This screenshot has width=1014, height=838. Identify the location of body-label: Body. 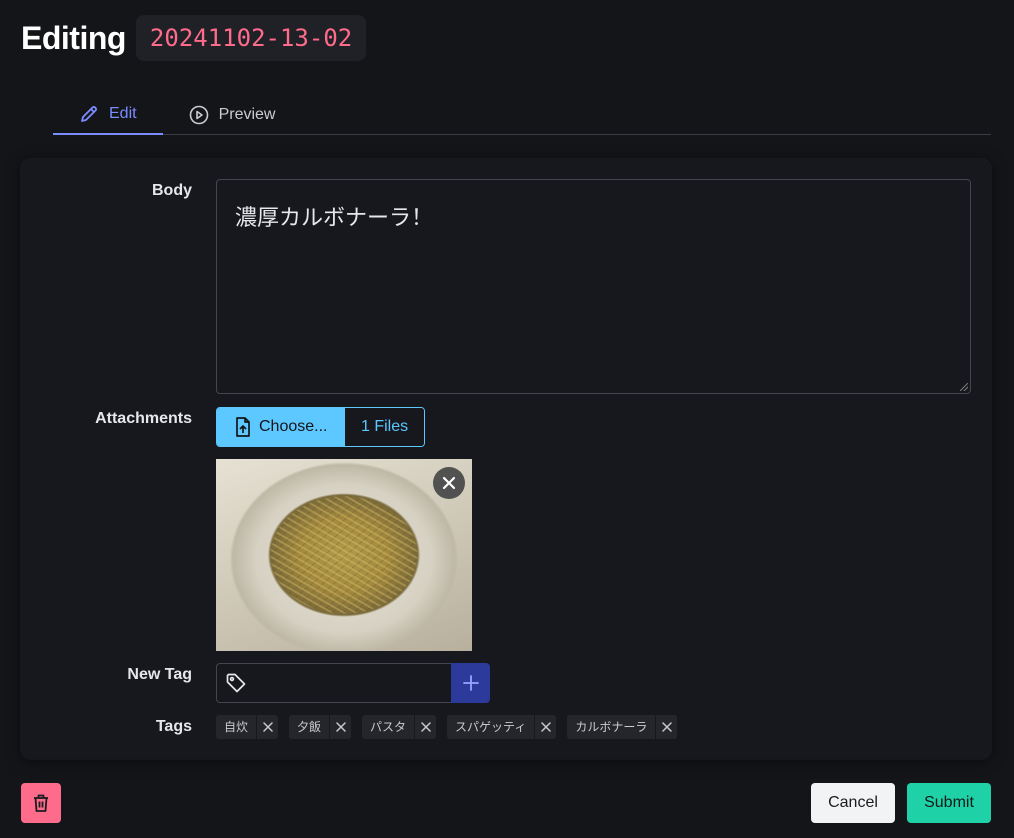
(172, 190).